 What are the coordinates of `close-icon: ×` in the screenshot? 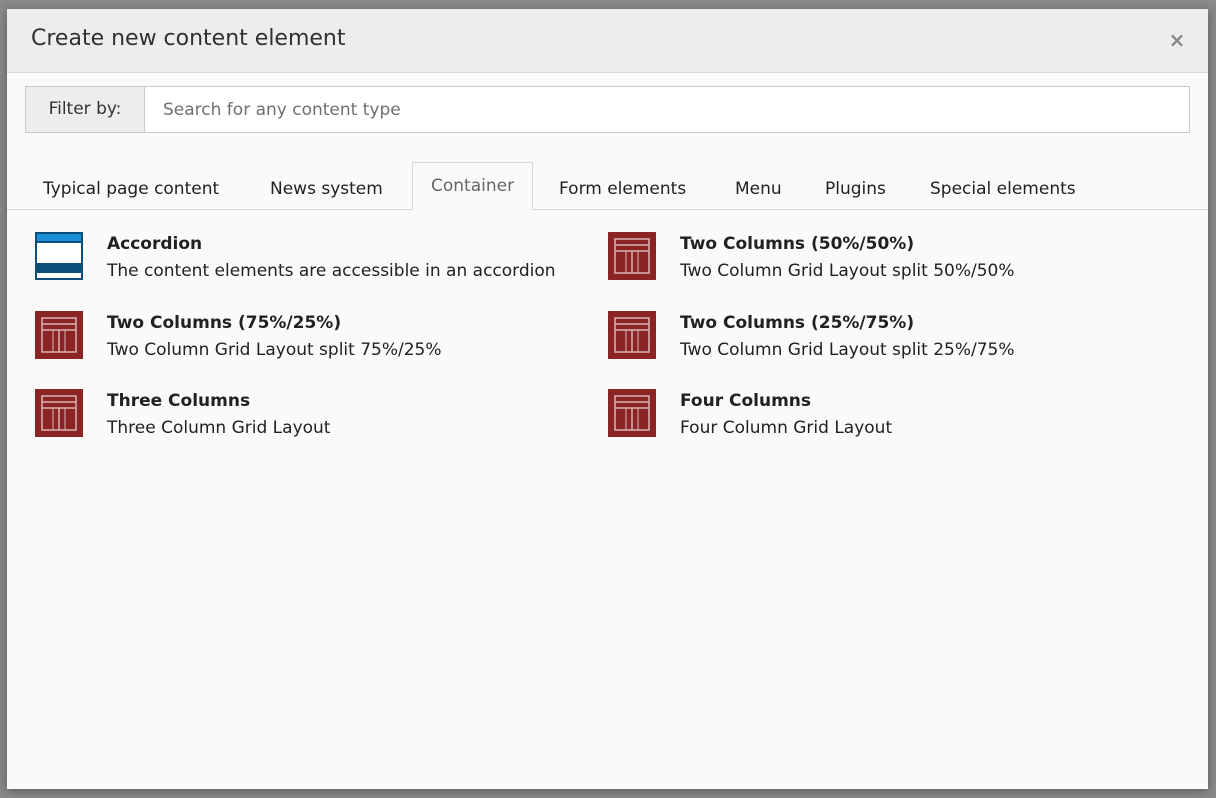 It's located at (1177, 40).